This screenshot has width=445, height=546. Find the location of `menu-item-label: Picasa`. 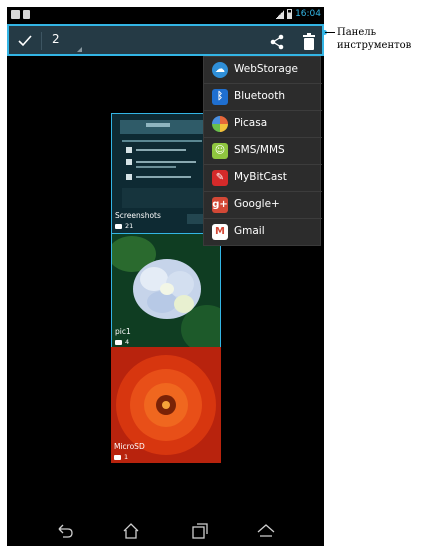

menu-item-label: Picasa is located at coordinates (251, 123).